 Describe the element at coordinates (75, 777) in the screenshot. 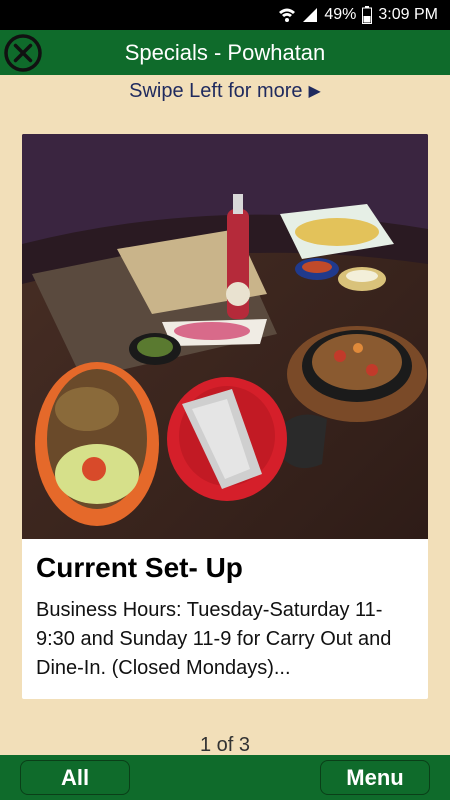

I see `all-button: All` at that location.